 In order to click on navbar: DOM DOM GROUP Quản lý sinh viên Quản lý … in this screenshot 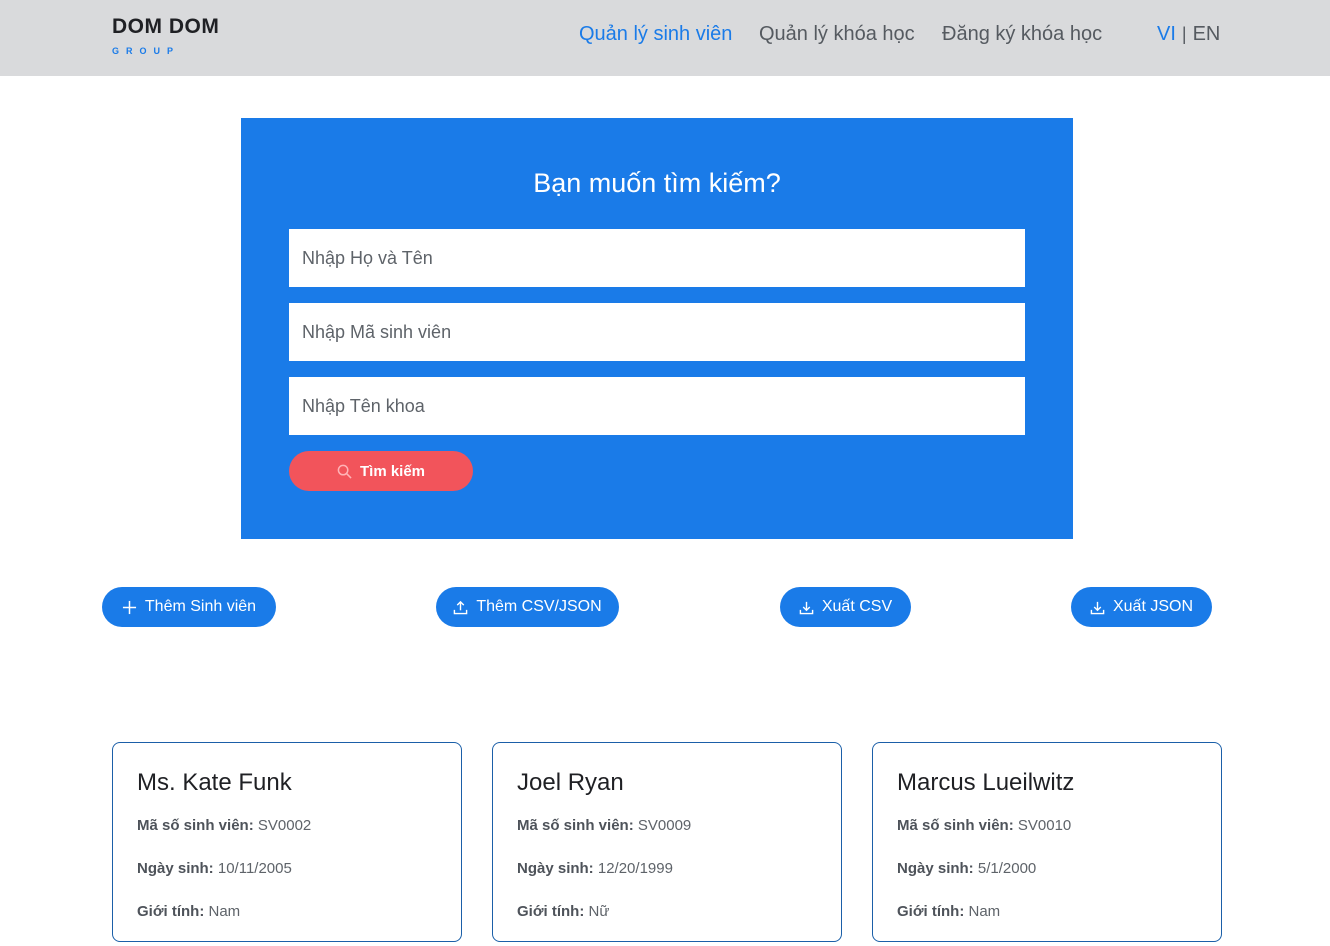, I will do `click(665, 38)`.